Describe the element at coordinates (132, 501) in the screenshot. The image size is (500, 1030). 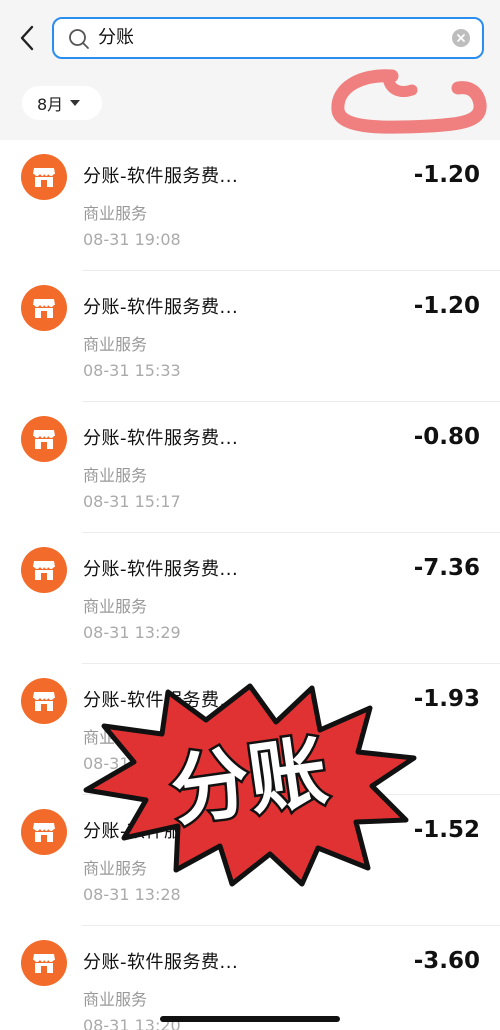
I see `transaction-time: 08-31 15:17` at that location.